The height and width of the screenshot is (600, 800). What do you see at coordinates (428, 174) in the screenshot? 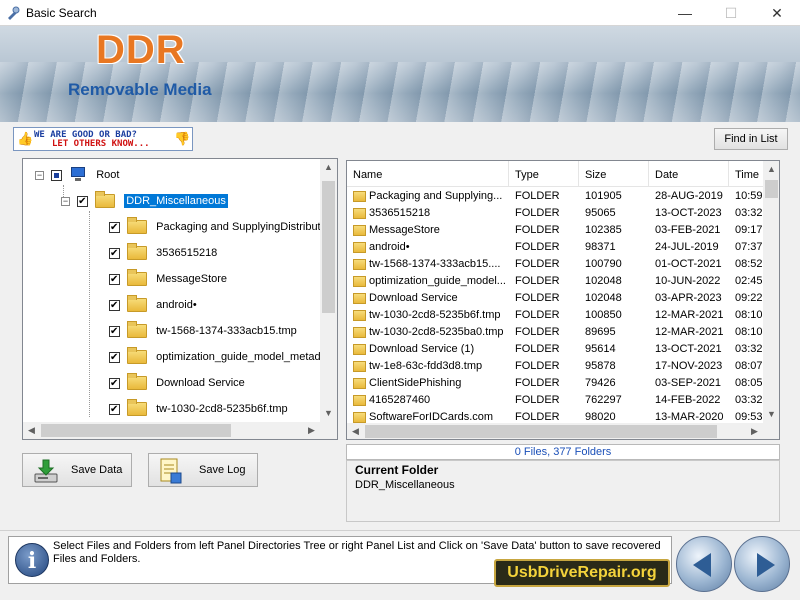
I see `column-header-name: Name` at bounding box center [428, 174].